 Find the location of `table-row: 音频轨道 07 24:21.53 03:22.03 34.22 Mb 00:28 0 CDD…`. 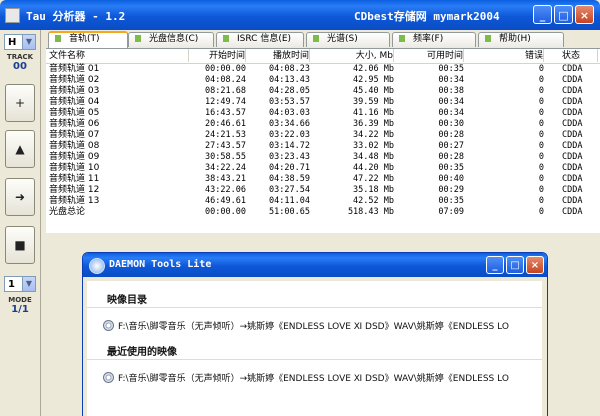

table-row: 音频轨道 07 24:21.53 03:22.03 34.22 Mb 00:28 0 CDD… is located at coordinates (323, 135).